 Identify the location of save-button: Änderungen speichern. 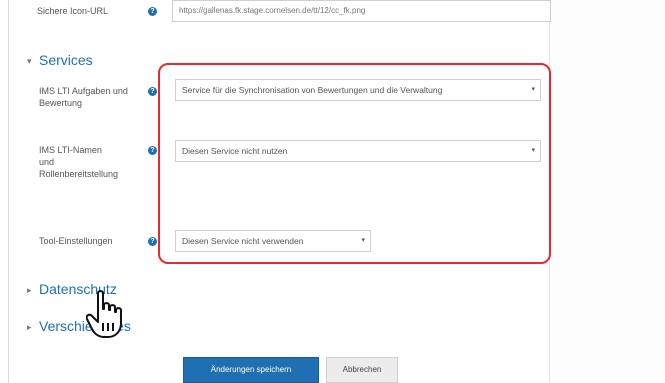
(251, 370).